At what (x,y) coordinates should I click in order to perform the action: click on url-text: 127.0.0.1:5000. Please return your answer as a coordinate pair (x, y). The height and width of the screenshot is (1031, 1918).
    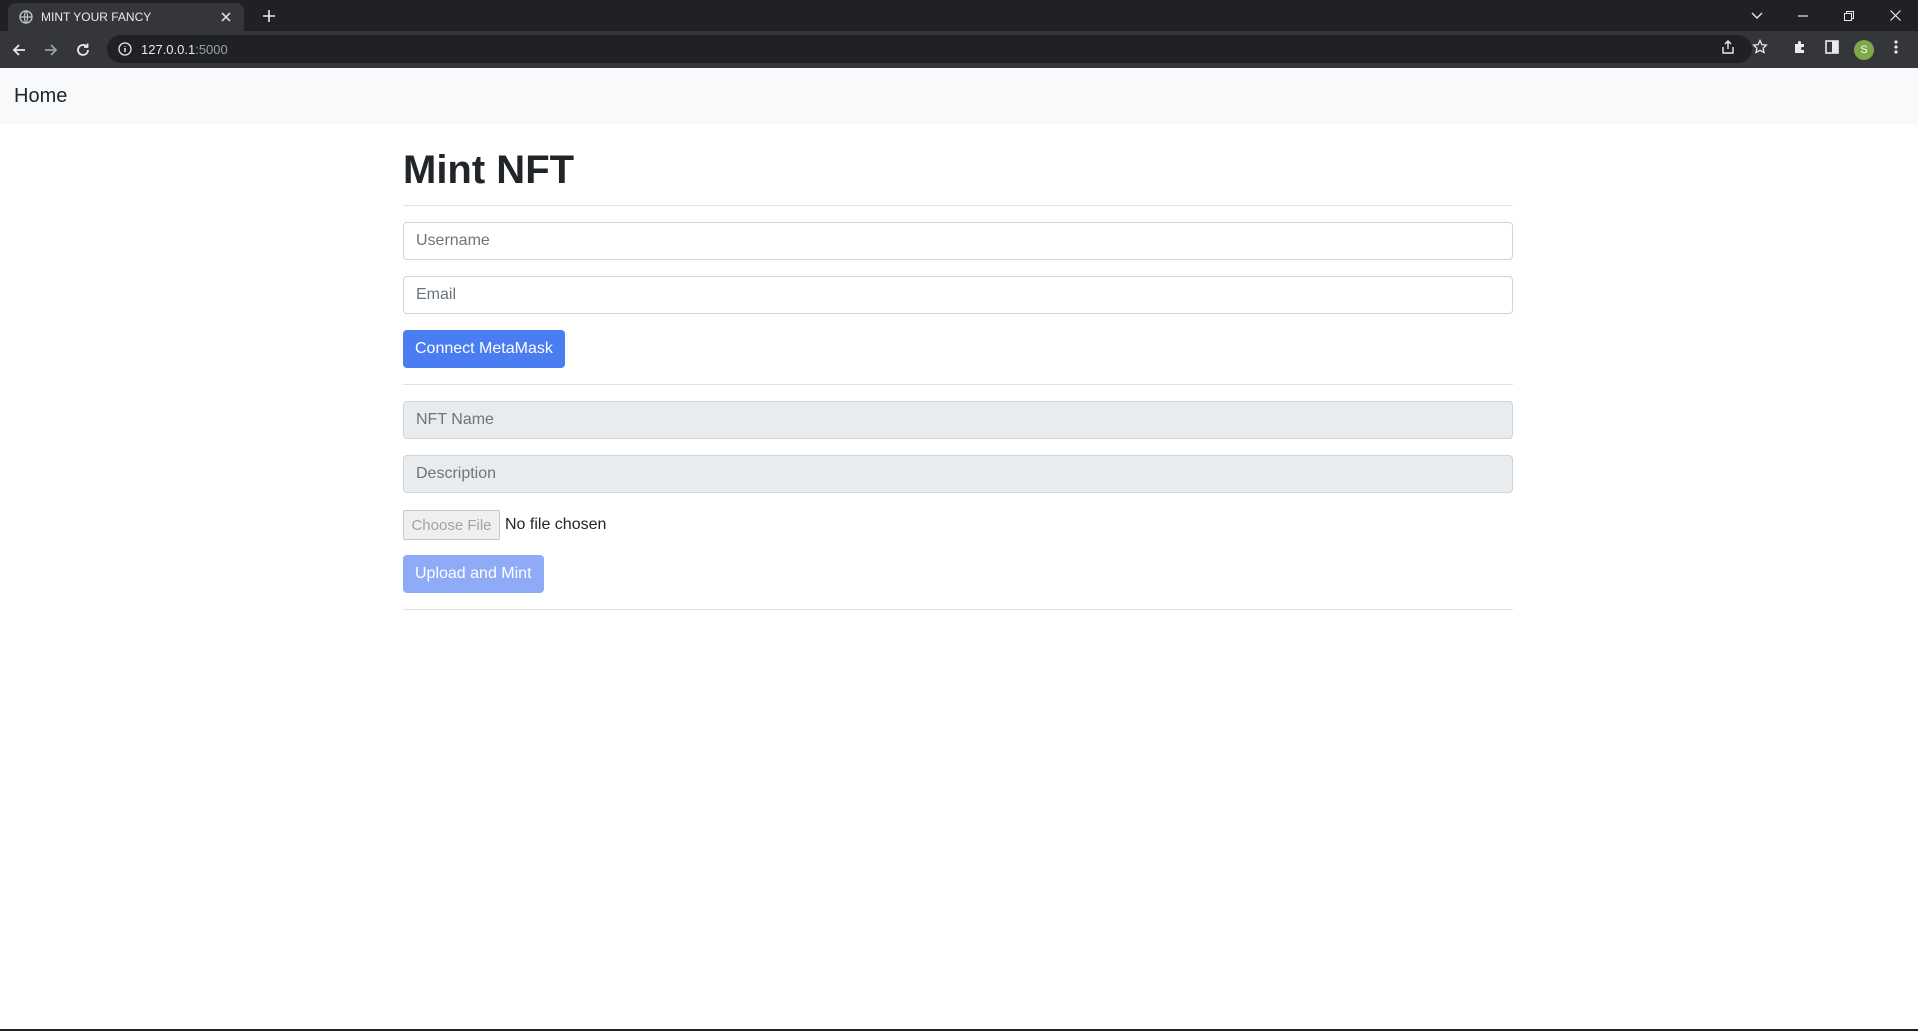
    Looking at the image, I should click on (184, 49).